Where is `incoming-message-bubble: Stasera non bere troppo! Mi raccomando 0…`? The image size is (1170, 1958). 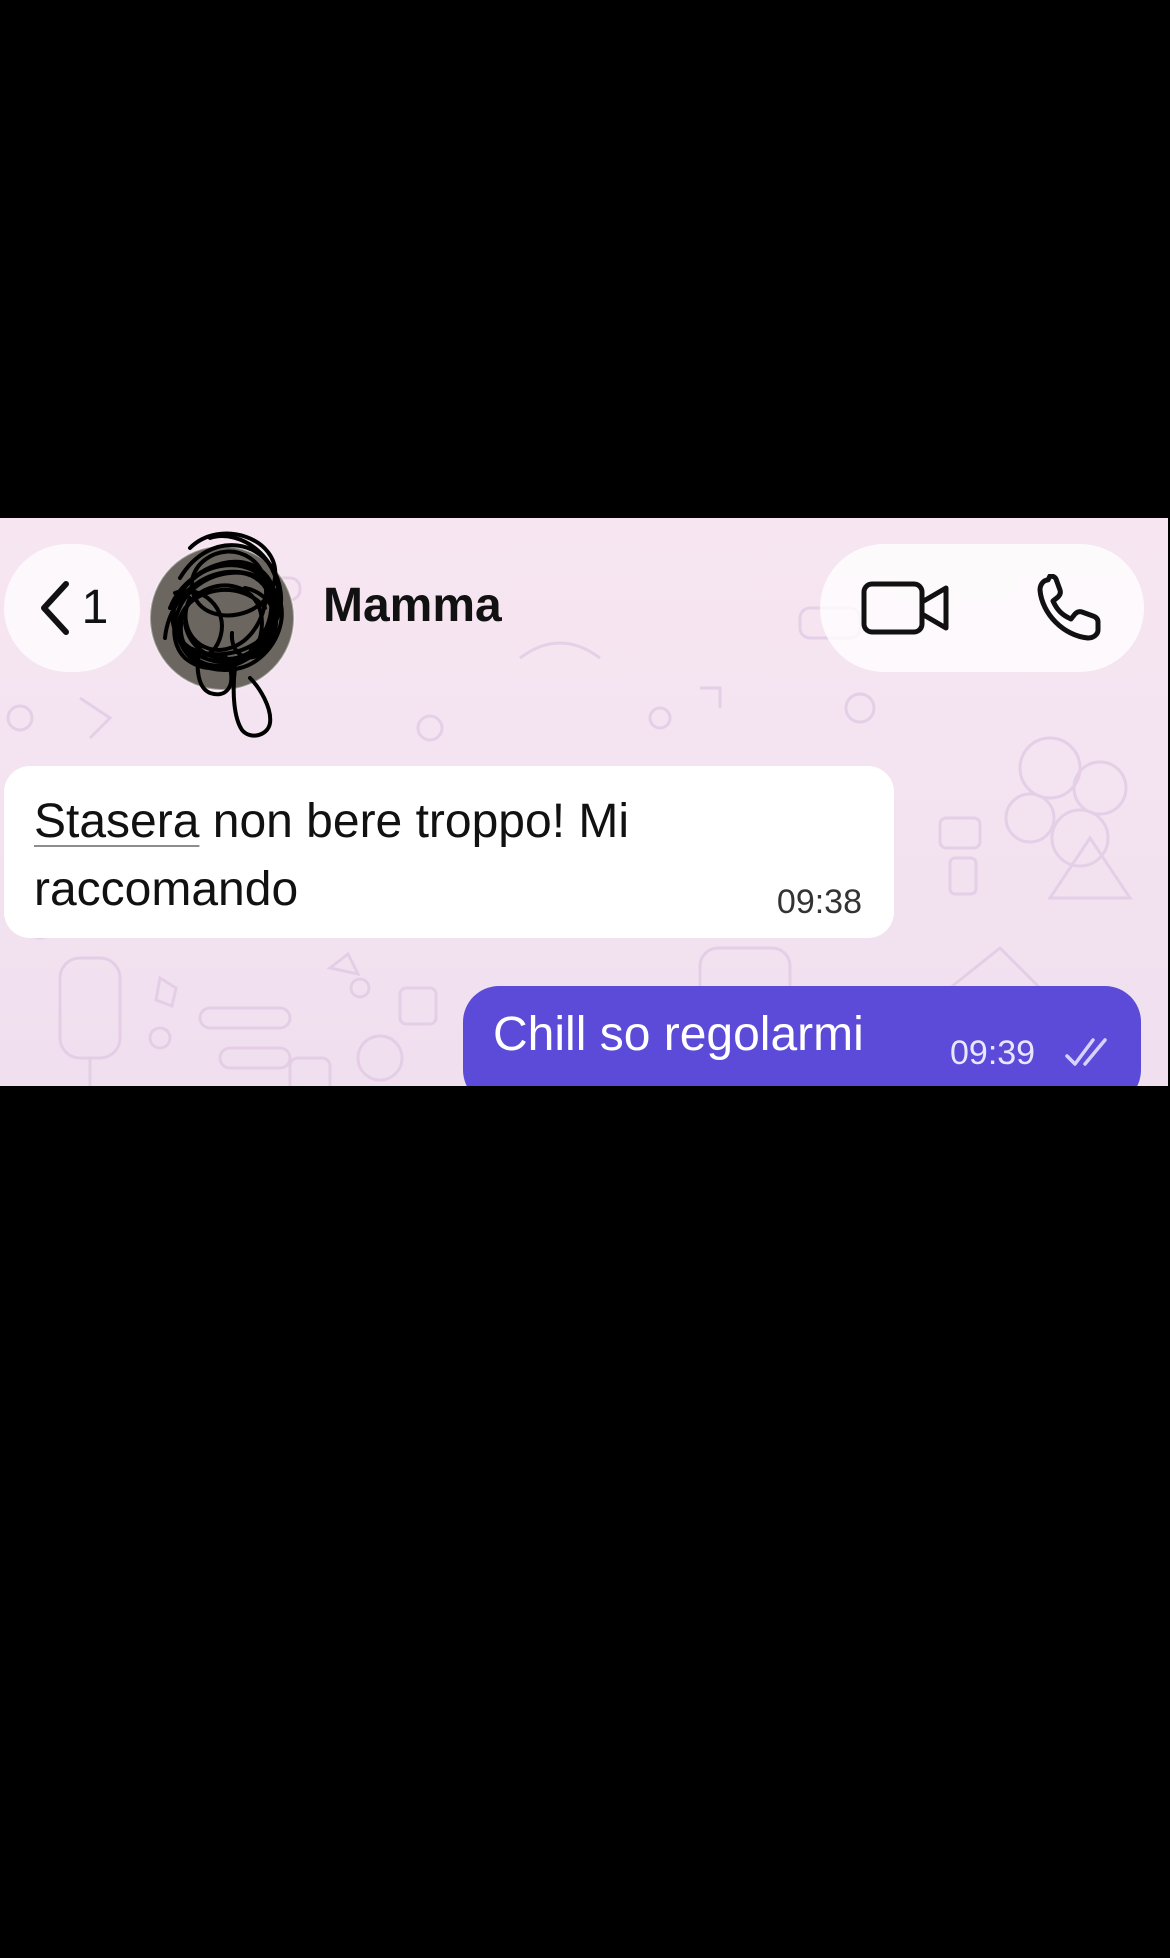 incoming-message-bubble: Stasera non bere troppo! Mi raccomando 0… is located at coordinates (449, 852).